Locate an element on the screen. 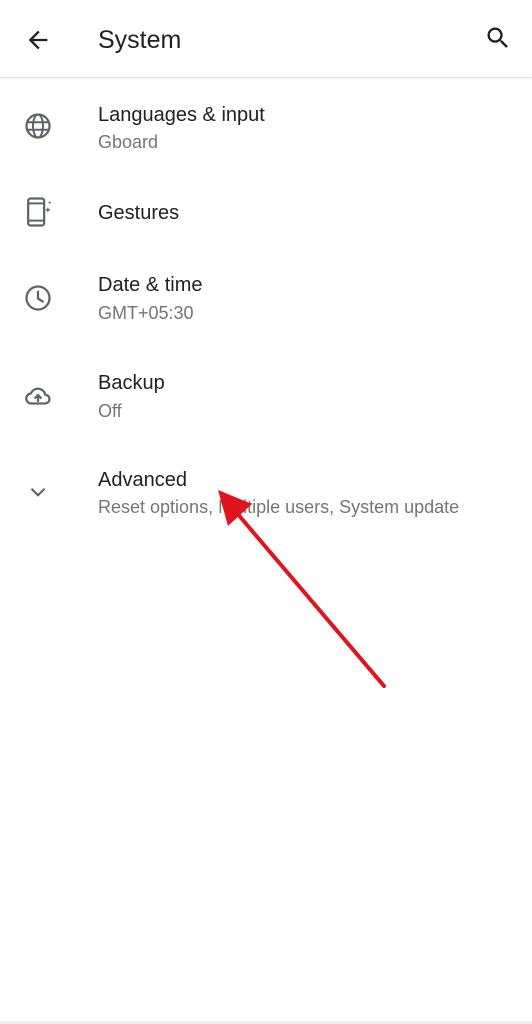 The width and height of the screenshot is (532, 1024). list-item-languages-input: Languages & input Gboard is located at coordinates (266, 128).